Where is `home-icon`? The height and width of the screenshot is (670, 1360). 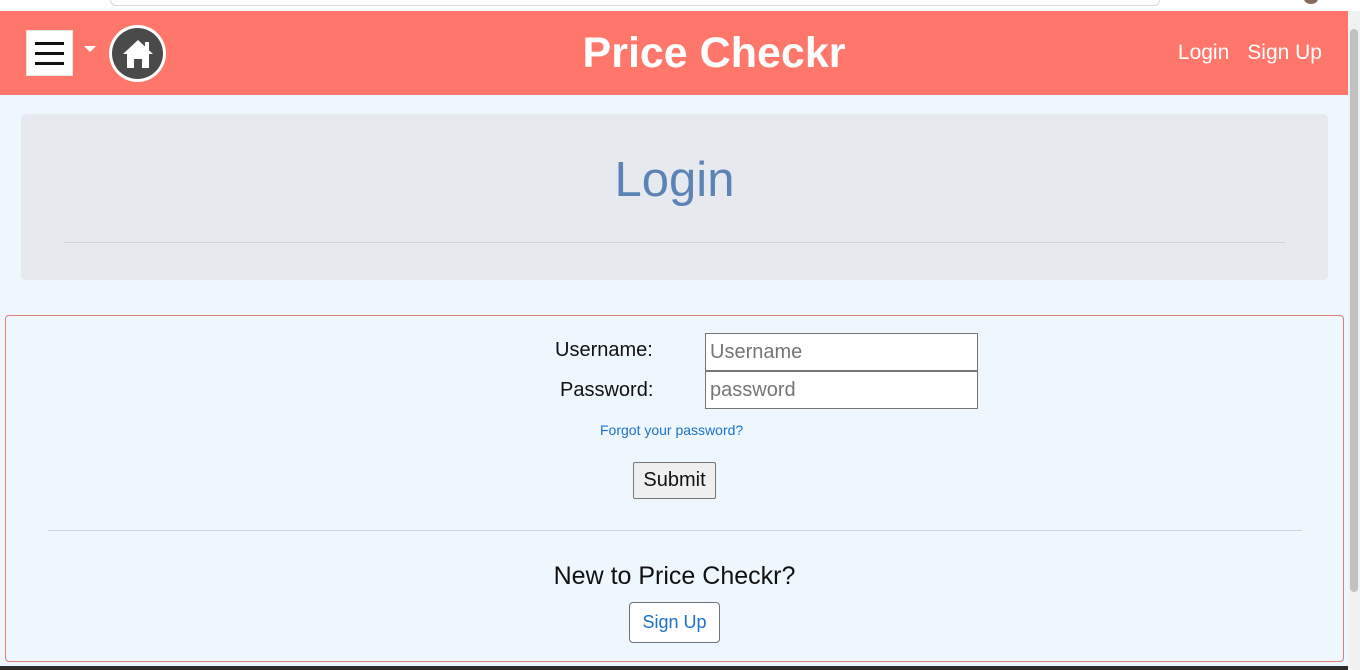
home-icon is located at coordinates (137, 53).